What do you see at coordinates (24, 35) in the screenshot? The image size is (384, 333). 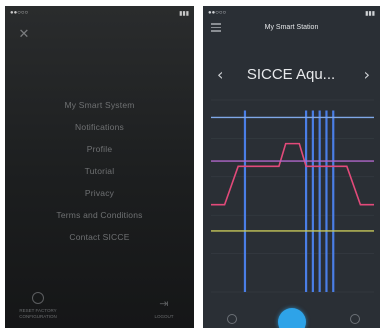 I see `close-icon: ✕` at bounding box center [24, 35].